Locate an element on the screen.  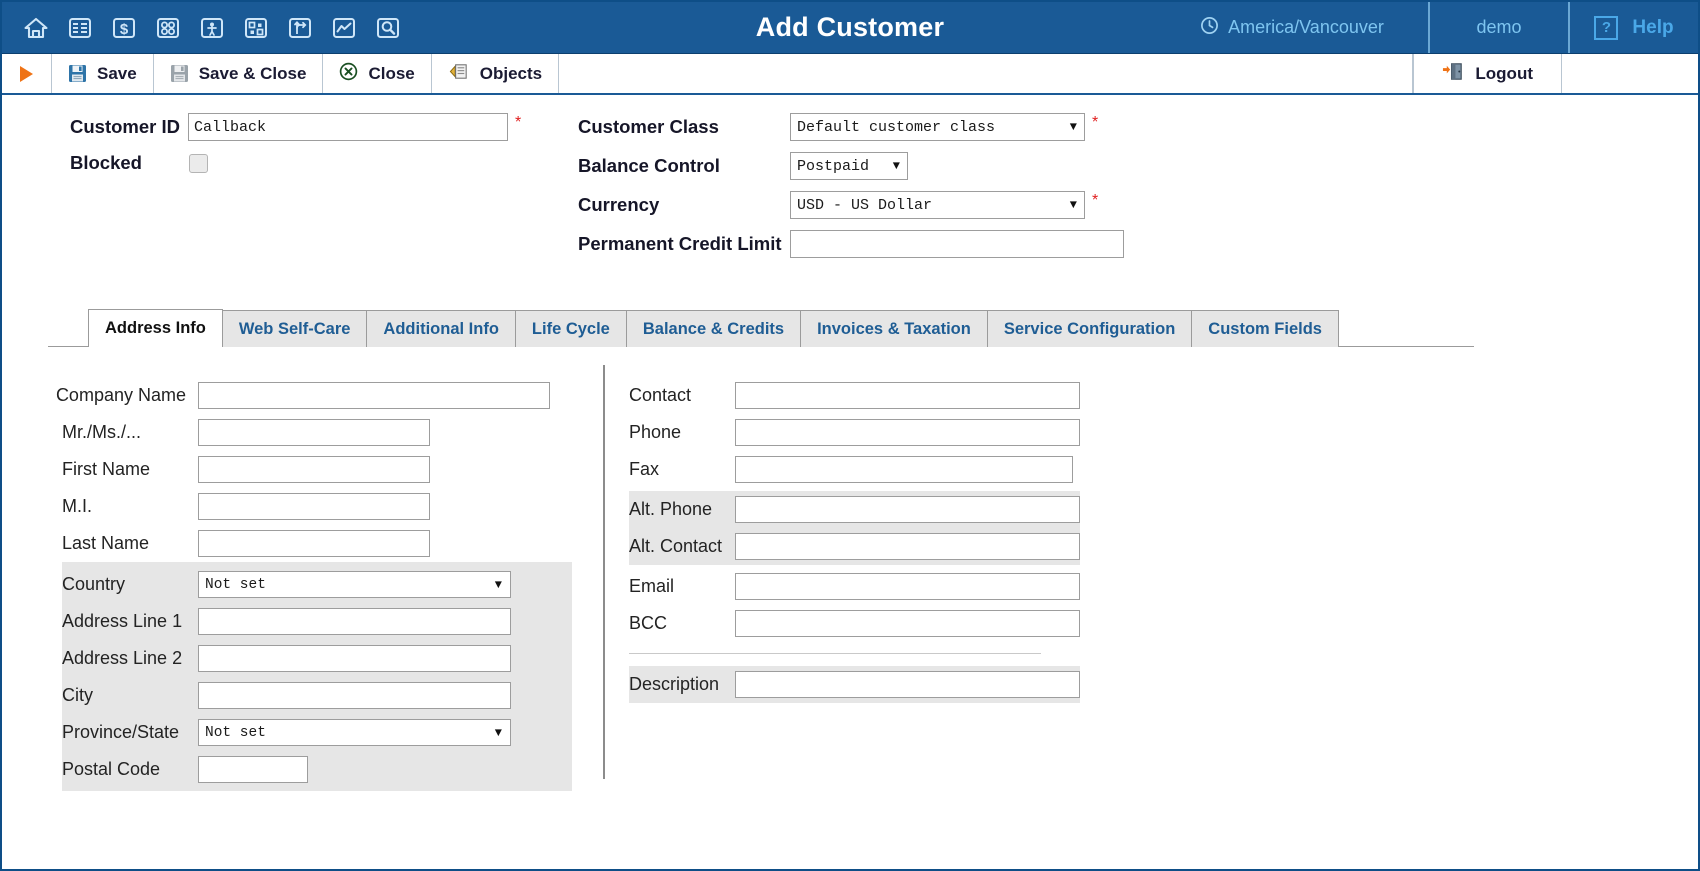
bcc-row: BCC is located at coordinates (854, 623).